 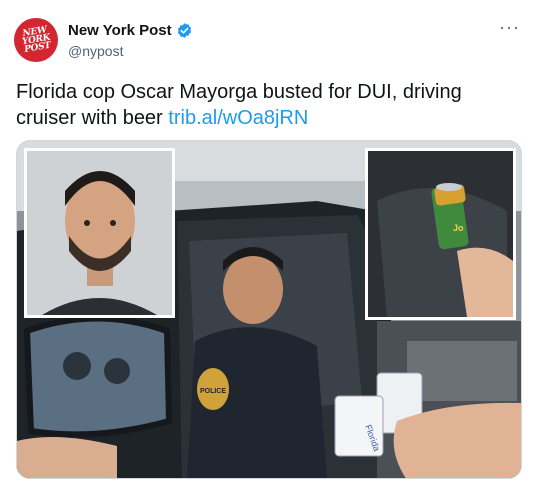 What do you see at coordinates (509, 27) in the screenshot?
I see `more-options-icon: ···` at bounding box center [509, 27].